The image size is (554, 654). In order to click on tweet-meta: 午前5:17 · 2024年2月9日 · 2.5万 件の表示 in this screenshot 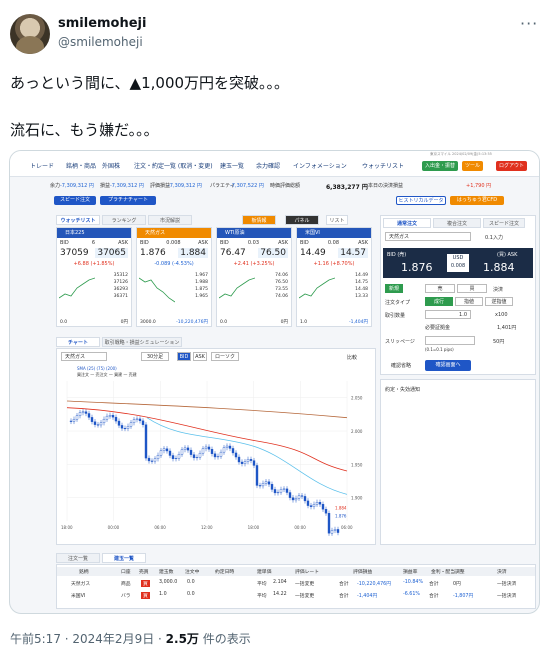, I will do `click(130, 638)`.